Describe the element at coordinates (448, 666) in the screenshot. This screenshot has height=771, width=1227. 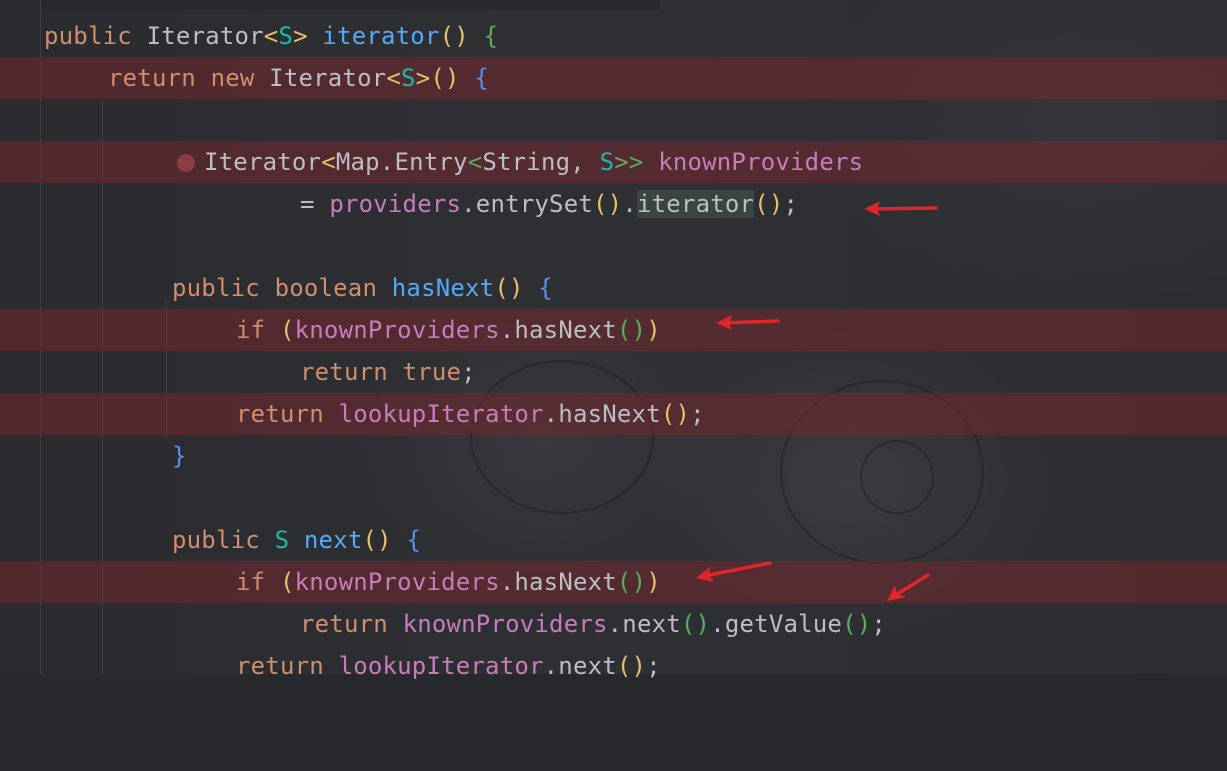
I see `line-code: return lookupIterator.next();` at that location.